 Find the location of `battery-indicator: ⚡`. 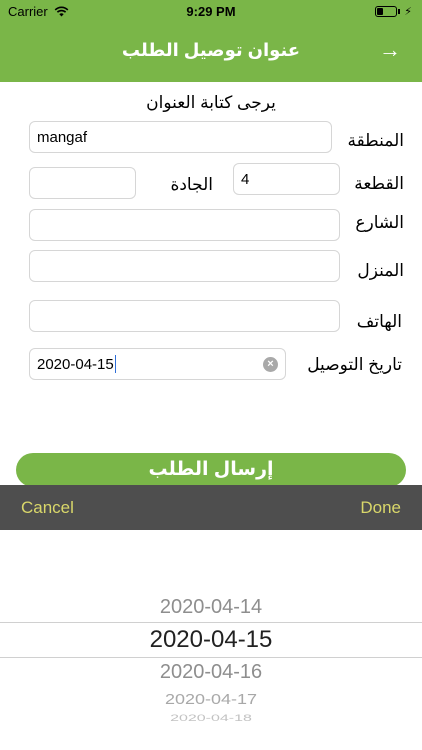

battery-indicator: ⚡ is located at coordinates (393, 11).